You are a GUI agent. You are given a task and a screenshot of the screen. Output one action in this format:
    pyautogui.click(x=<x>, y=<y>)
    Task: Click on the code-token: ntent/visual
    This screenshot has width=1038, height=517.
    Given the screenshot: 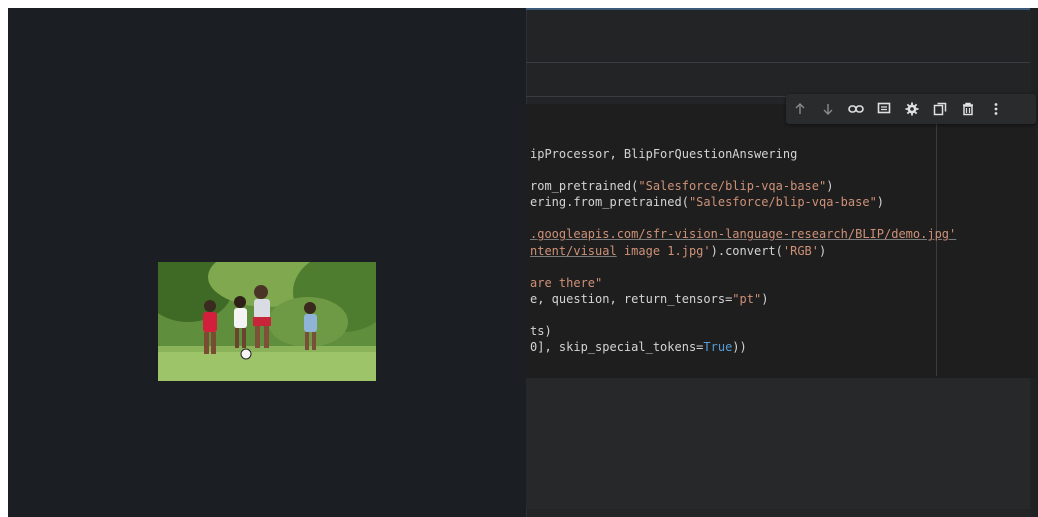 What is the action you would take?
    pyautogui.click(x=573, y=250)
    